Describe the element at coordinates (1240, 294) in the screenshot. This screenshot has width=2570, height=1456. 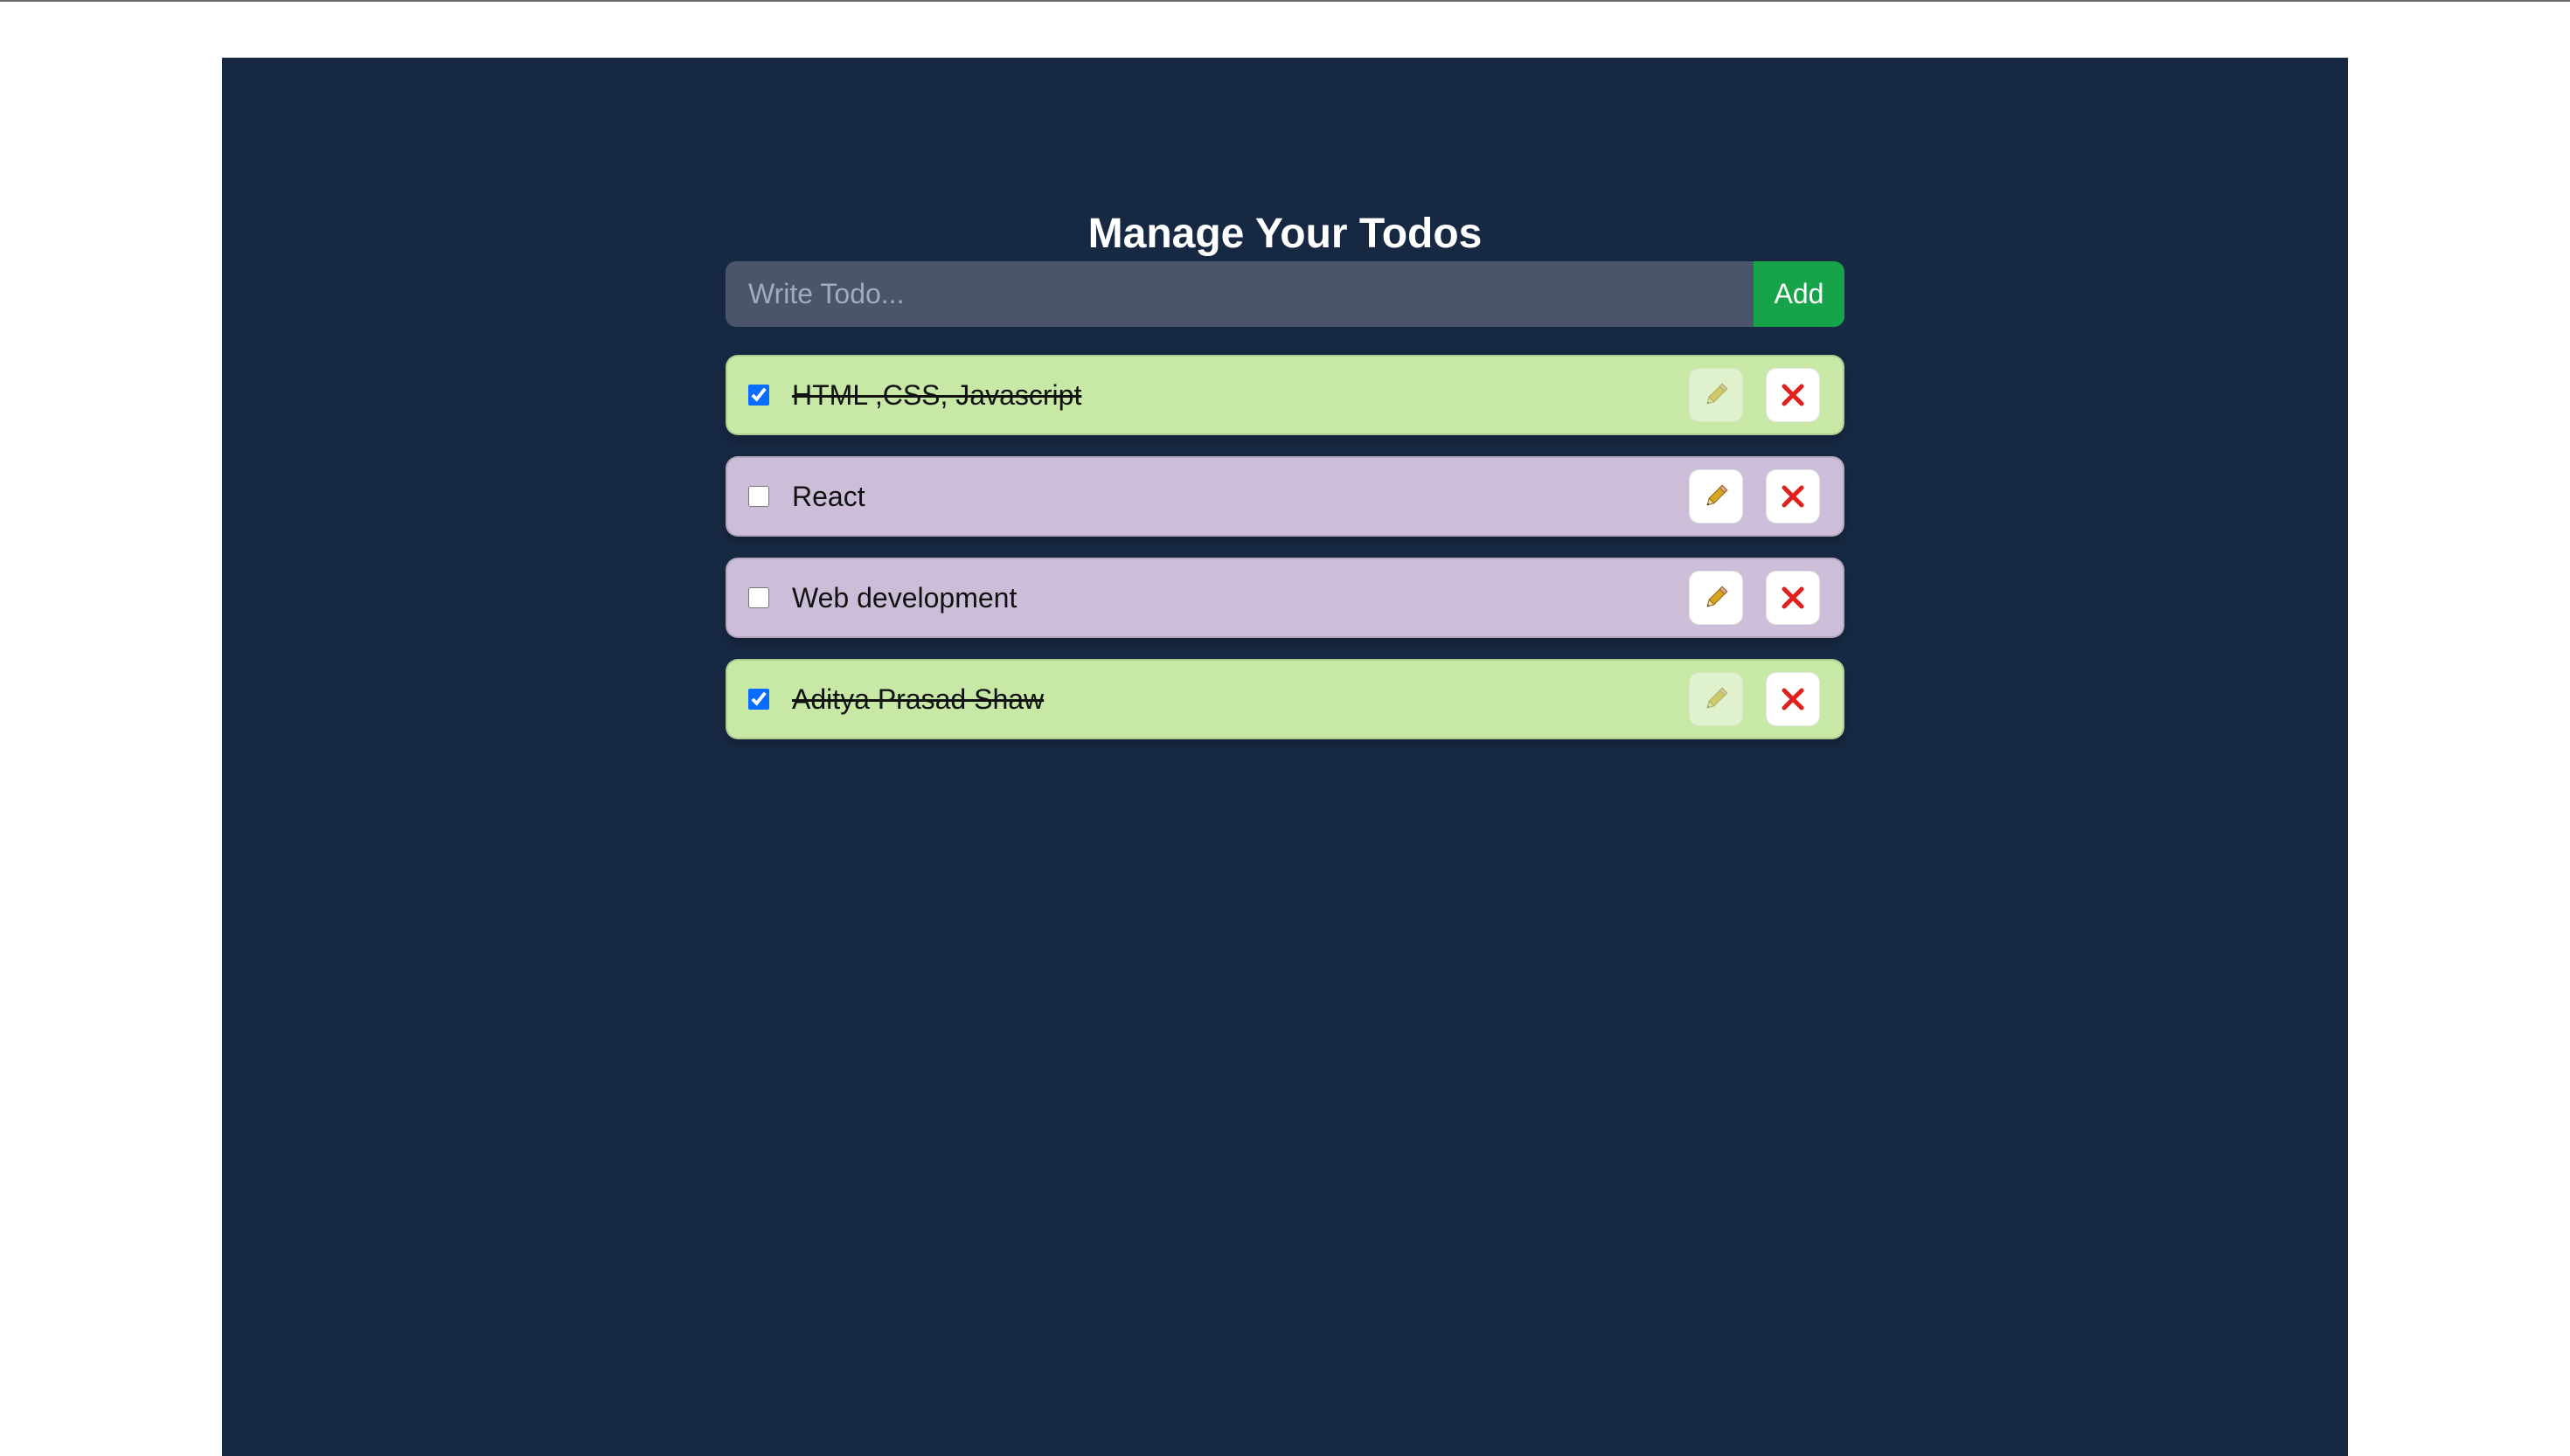
I see `todo-input` at that location.